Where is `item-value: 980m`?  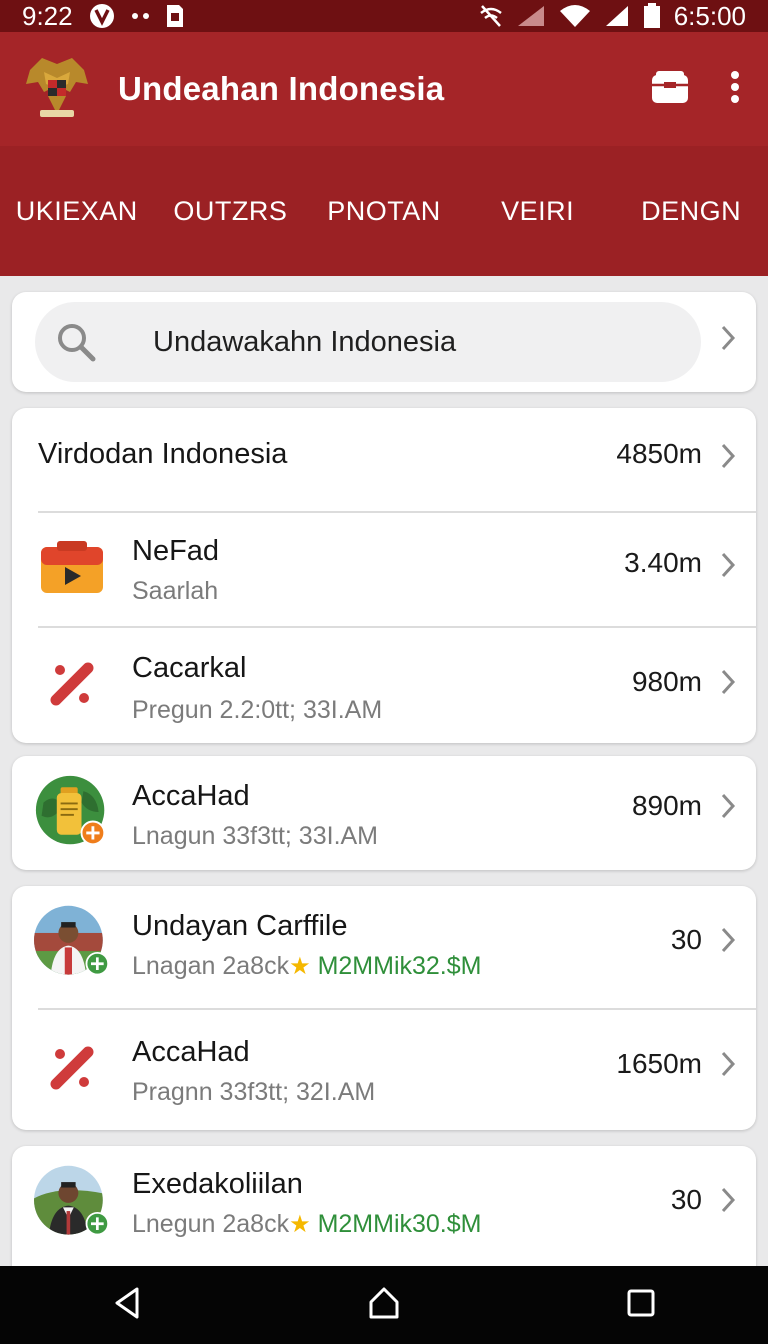 item-value: 980m is located at coordinates (666, 681).